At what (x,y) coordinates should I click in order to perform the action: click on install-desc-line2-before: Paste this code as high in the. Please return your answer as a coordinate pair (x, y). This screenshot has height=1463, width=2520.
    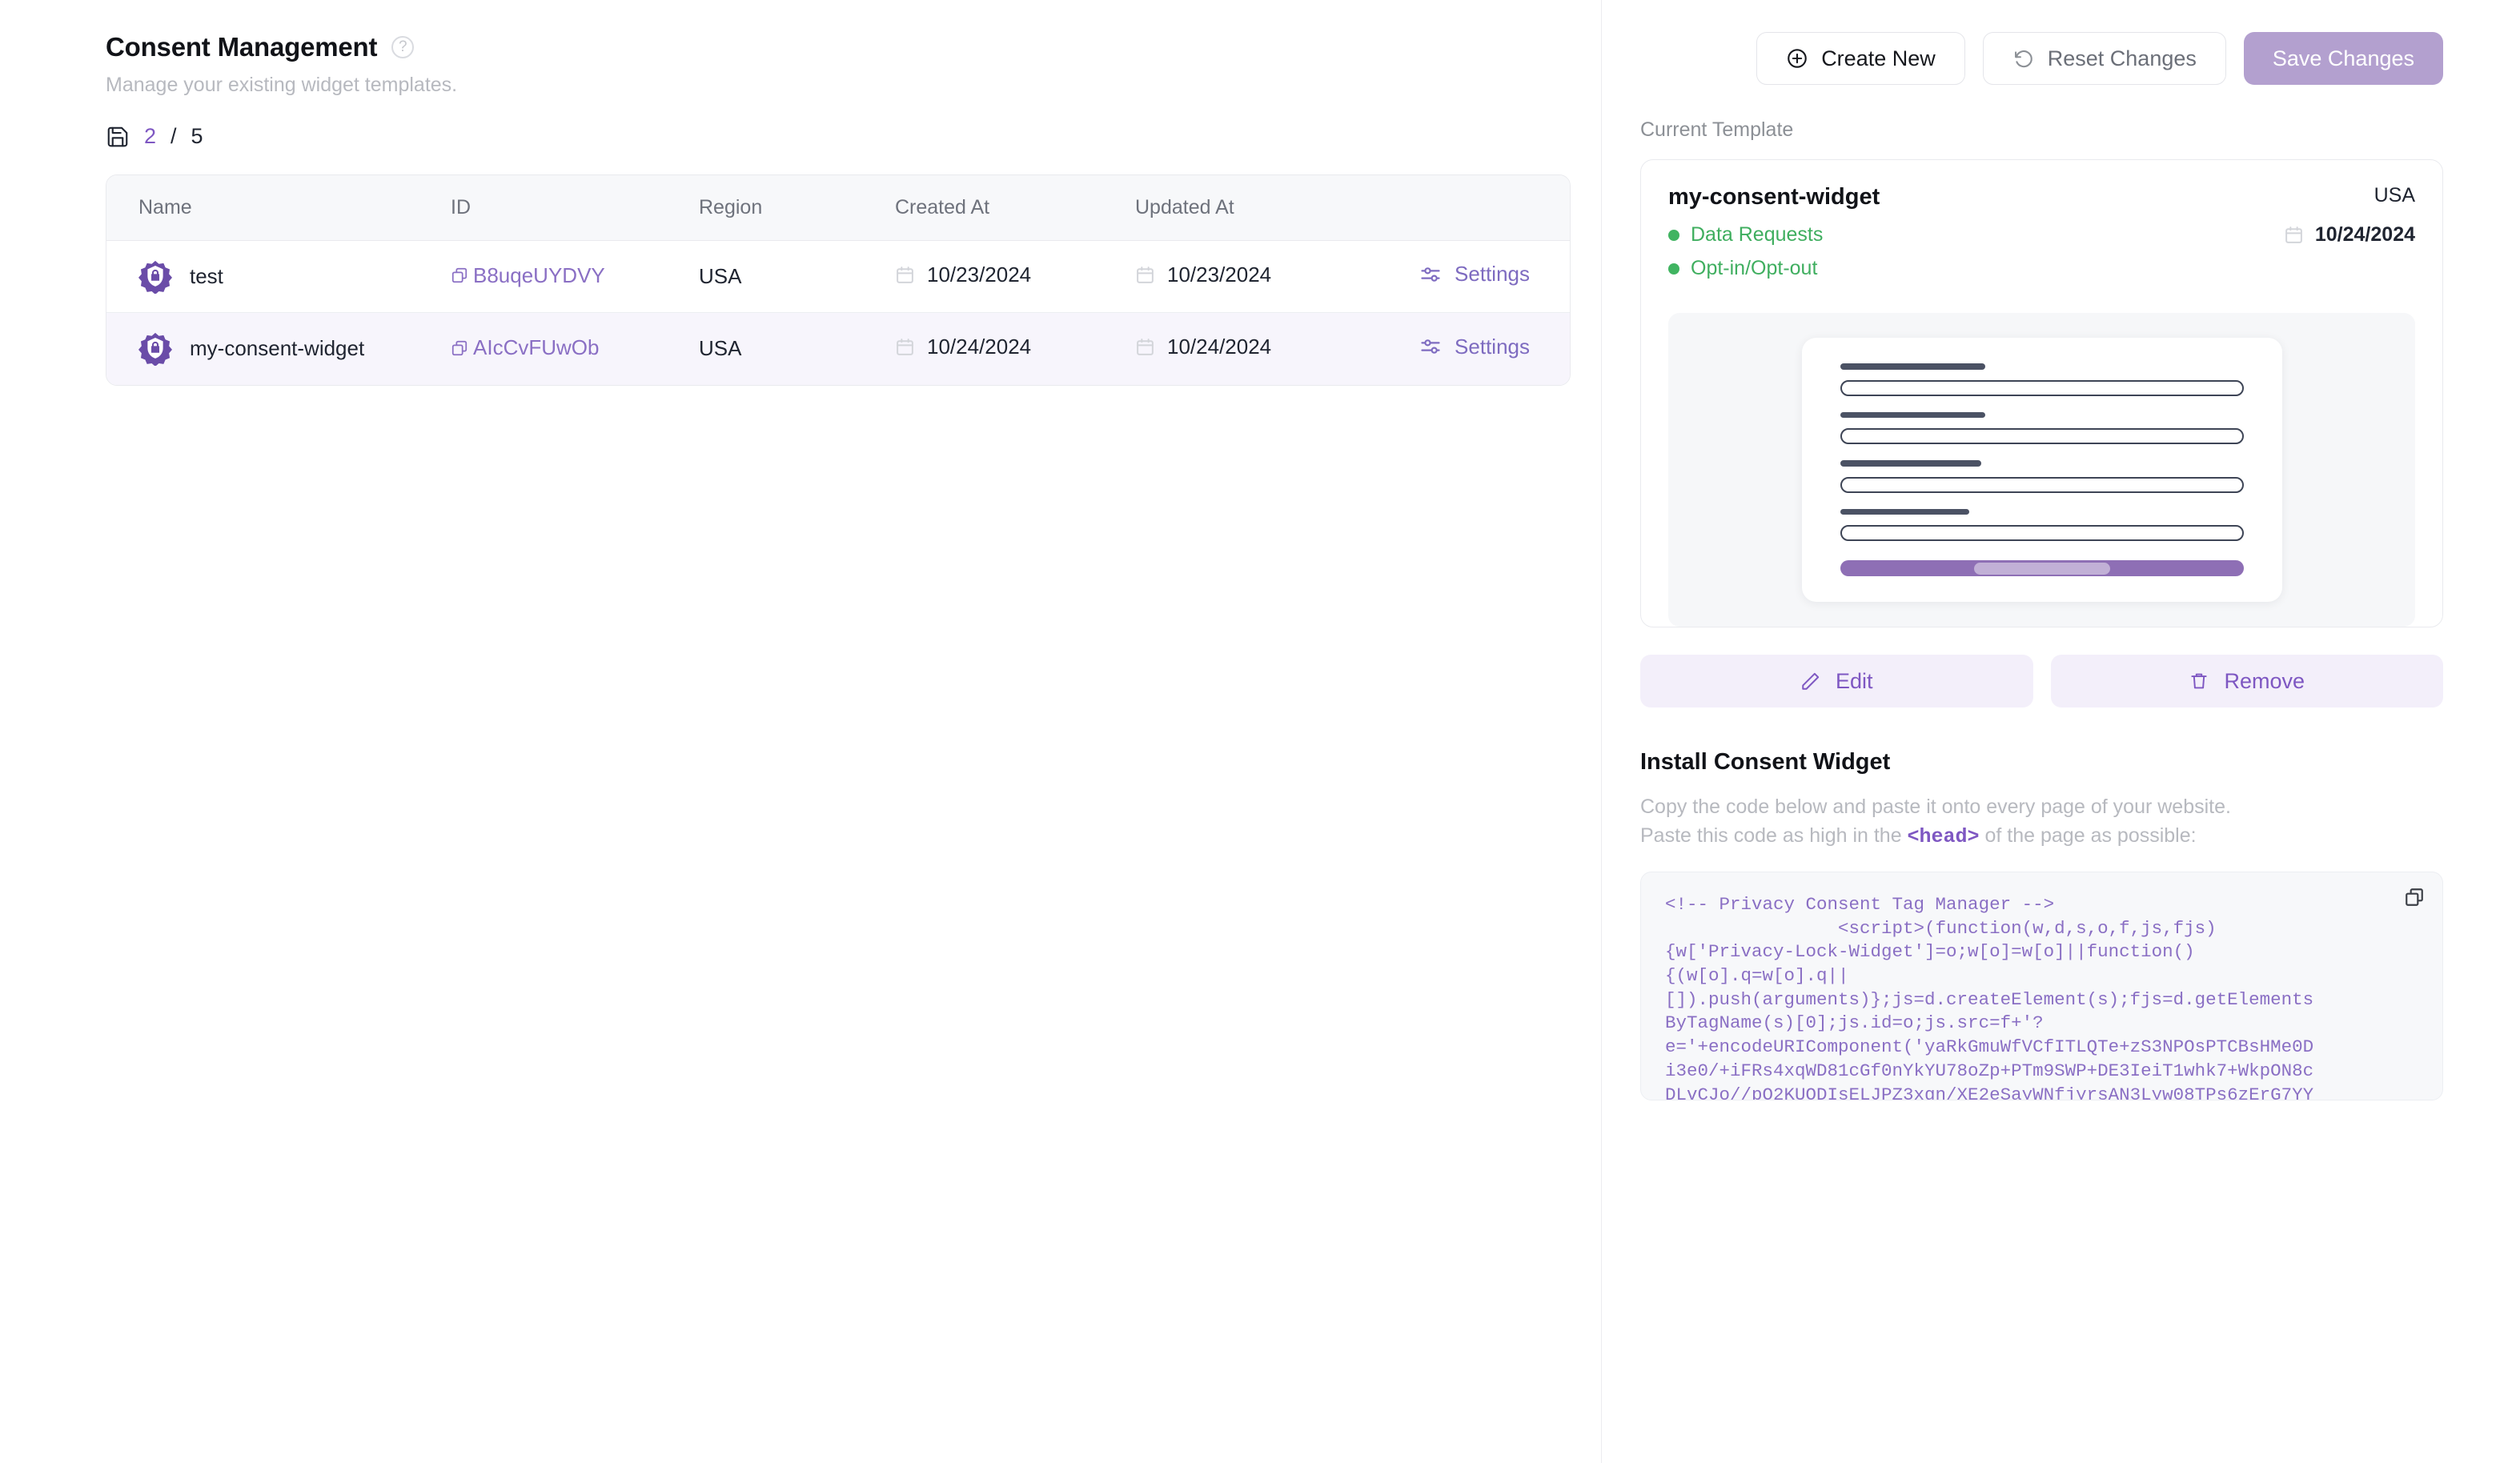
    Looking at the image, I should click on (1774, 835).